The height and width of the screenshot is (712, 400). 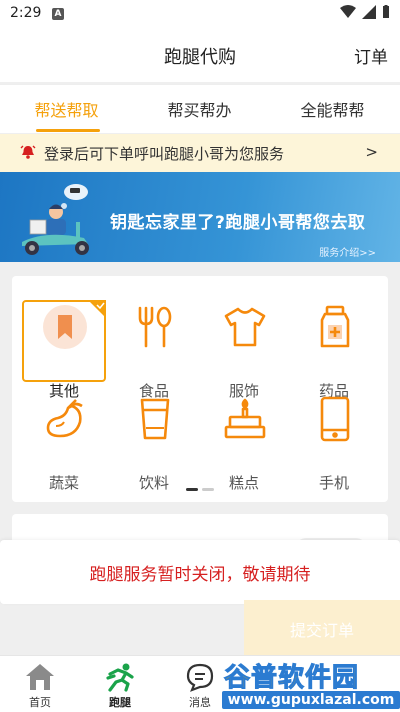 I want to click on home-icon, so click(x=40, y=677).